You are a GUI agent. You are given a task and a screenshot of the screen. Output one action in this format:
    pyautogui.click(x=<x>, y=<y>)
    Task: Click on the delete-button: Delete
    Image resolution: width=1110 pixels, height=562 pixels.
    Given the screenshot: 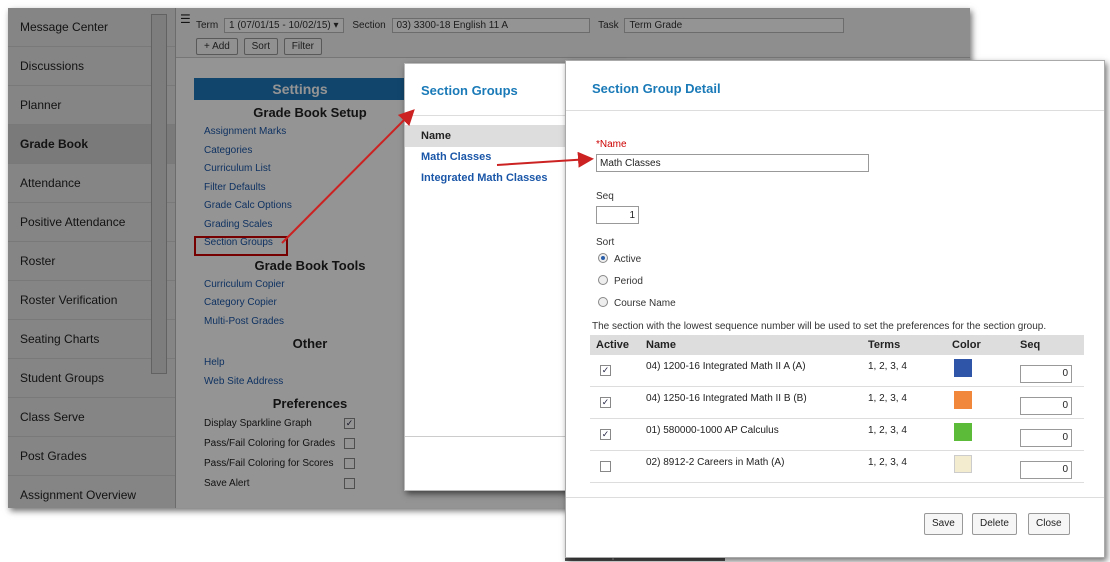 What is the action you would take?
    pyautogui.click(x=994, y=524)
    